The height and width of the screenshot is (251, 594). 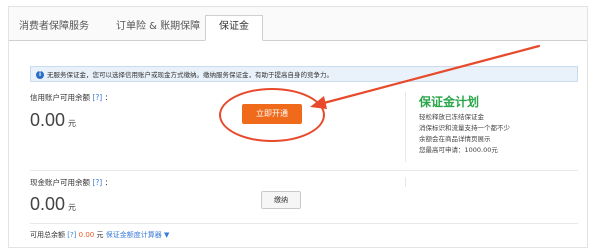 I want to click on cash-help-link: [?], so click(x=97, y=182).